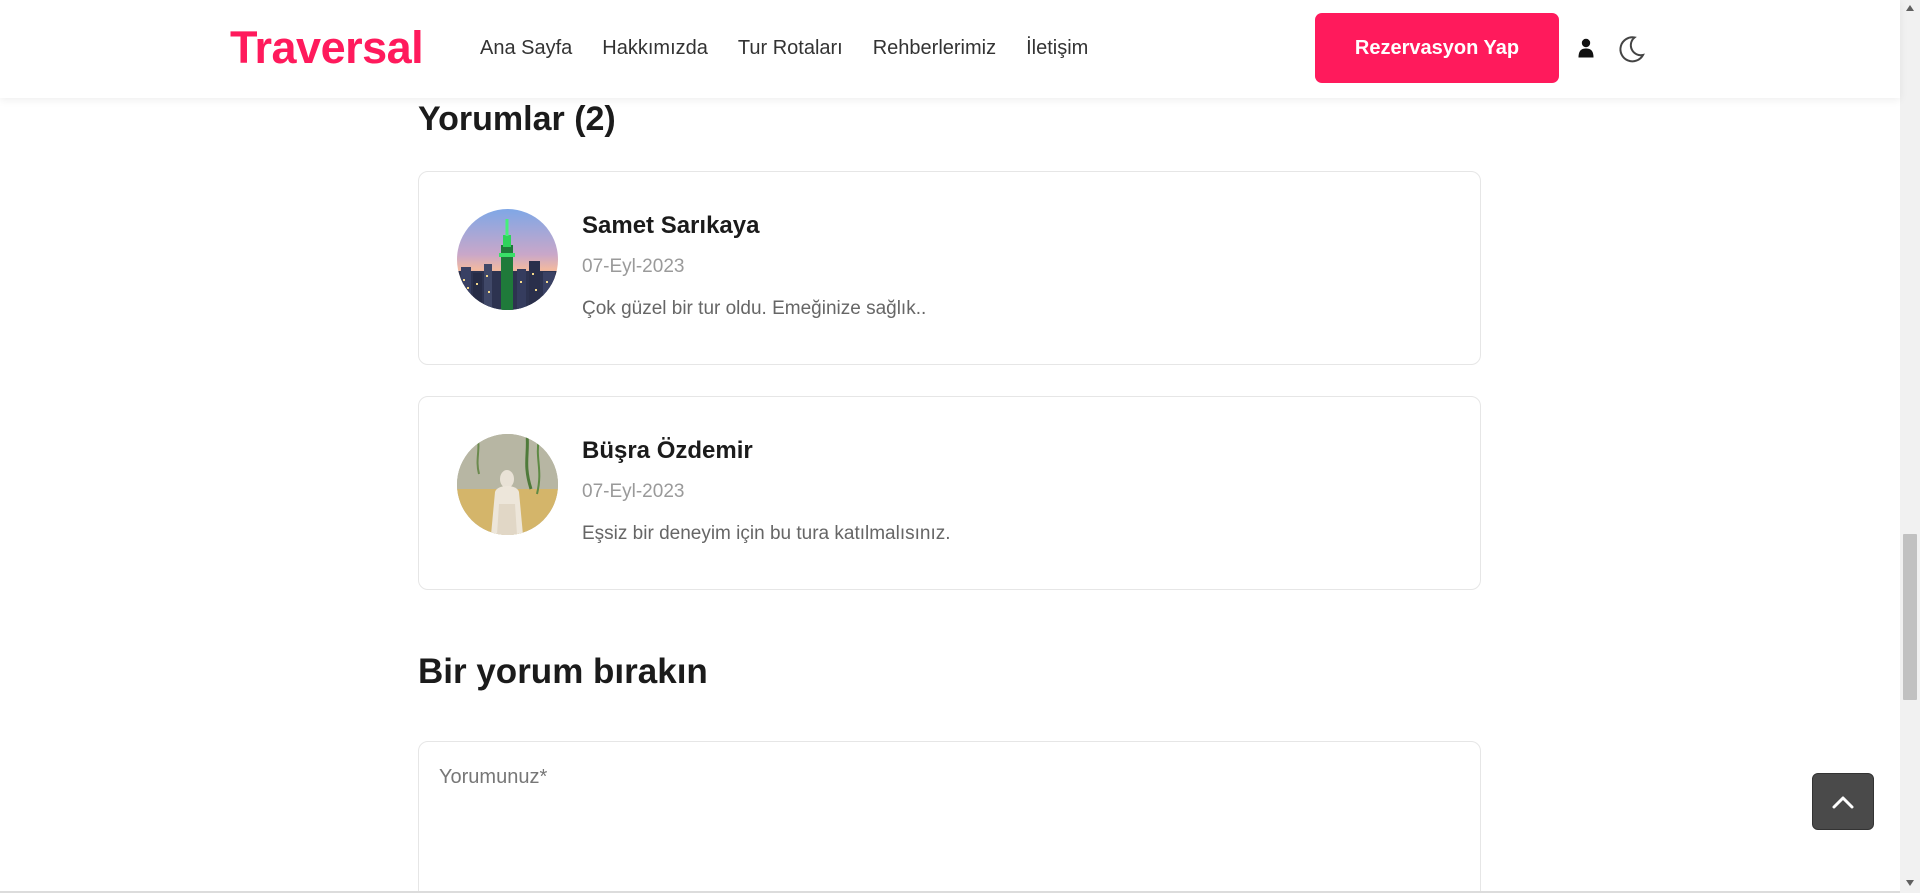 This screenshot has width=1920, height=893. Describe the element at coordinates (1910, 617) in the screenshot. I see `scrollbar-thumb` at that location.